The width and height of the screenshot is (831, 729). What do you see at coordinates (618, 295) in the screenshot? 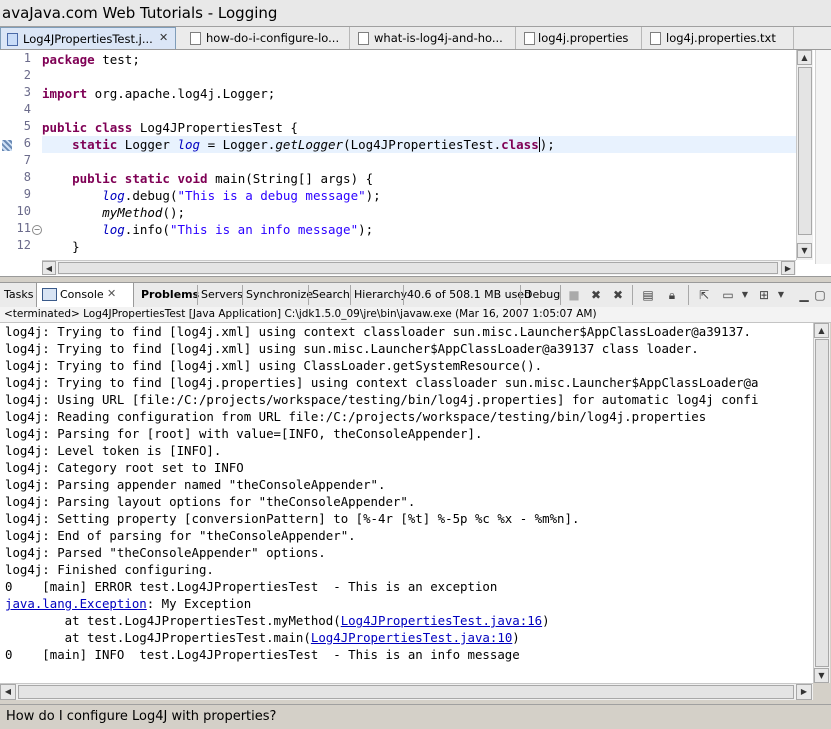
I see `remove-all-terminated-icon: ✖` at bounding box center [618, 295].